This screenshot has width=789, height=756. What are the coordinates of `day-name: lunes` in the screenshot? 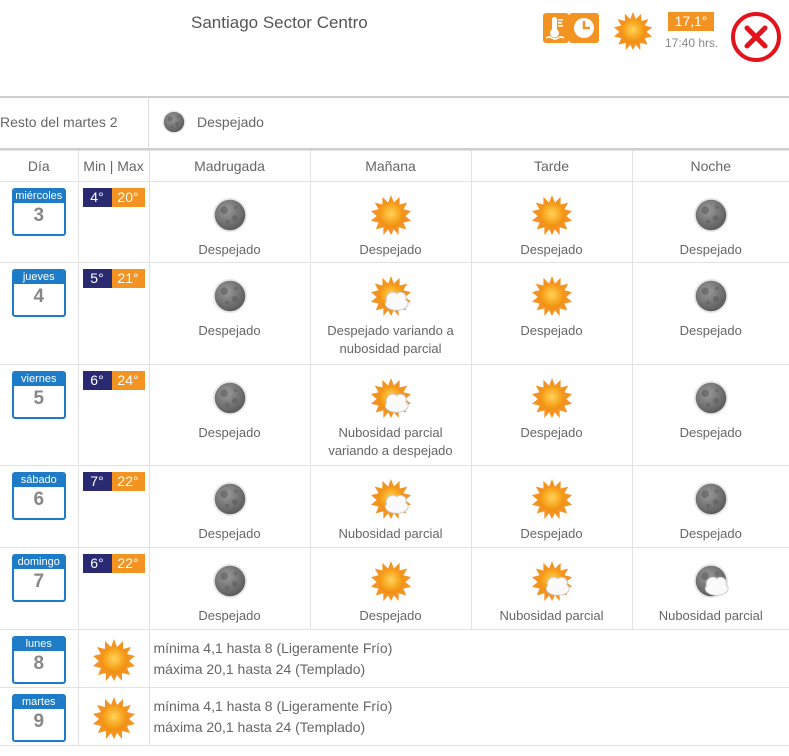 It's located at (38, 644).